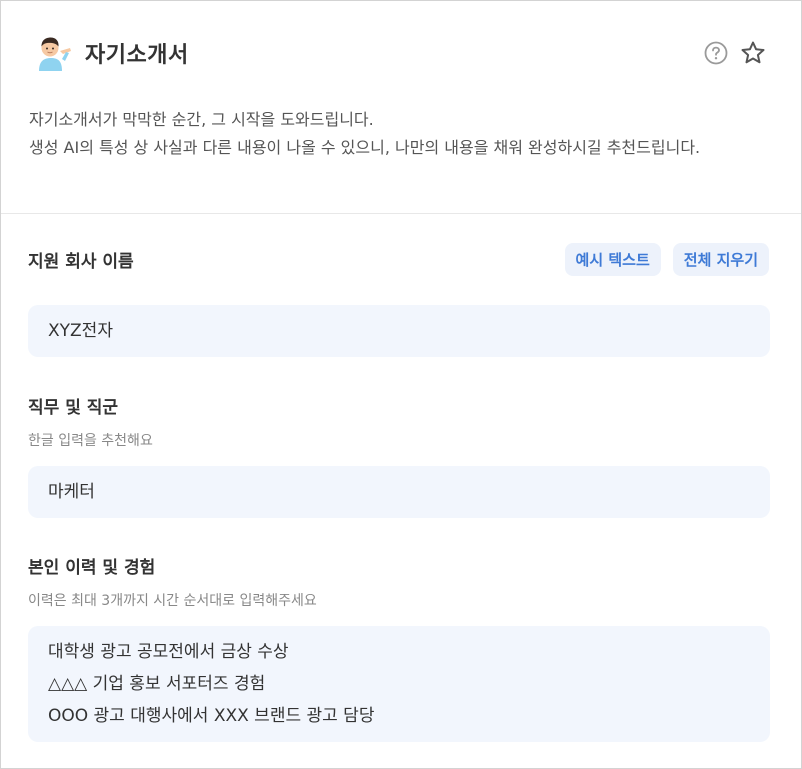 The height and width of the screenshot is (769, 802). I want to click on experience-line-1: 대학생 광고 공모전에서 금상 수상, so click(168, 652).